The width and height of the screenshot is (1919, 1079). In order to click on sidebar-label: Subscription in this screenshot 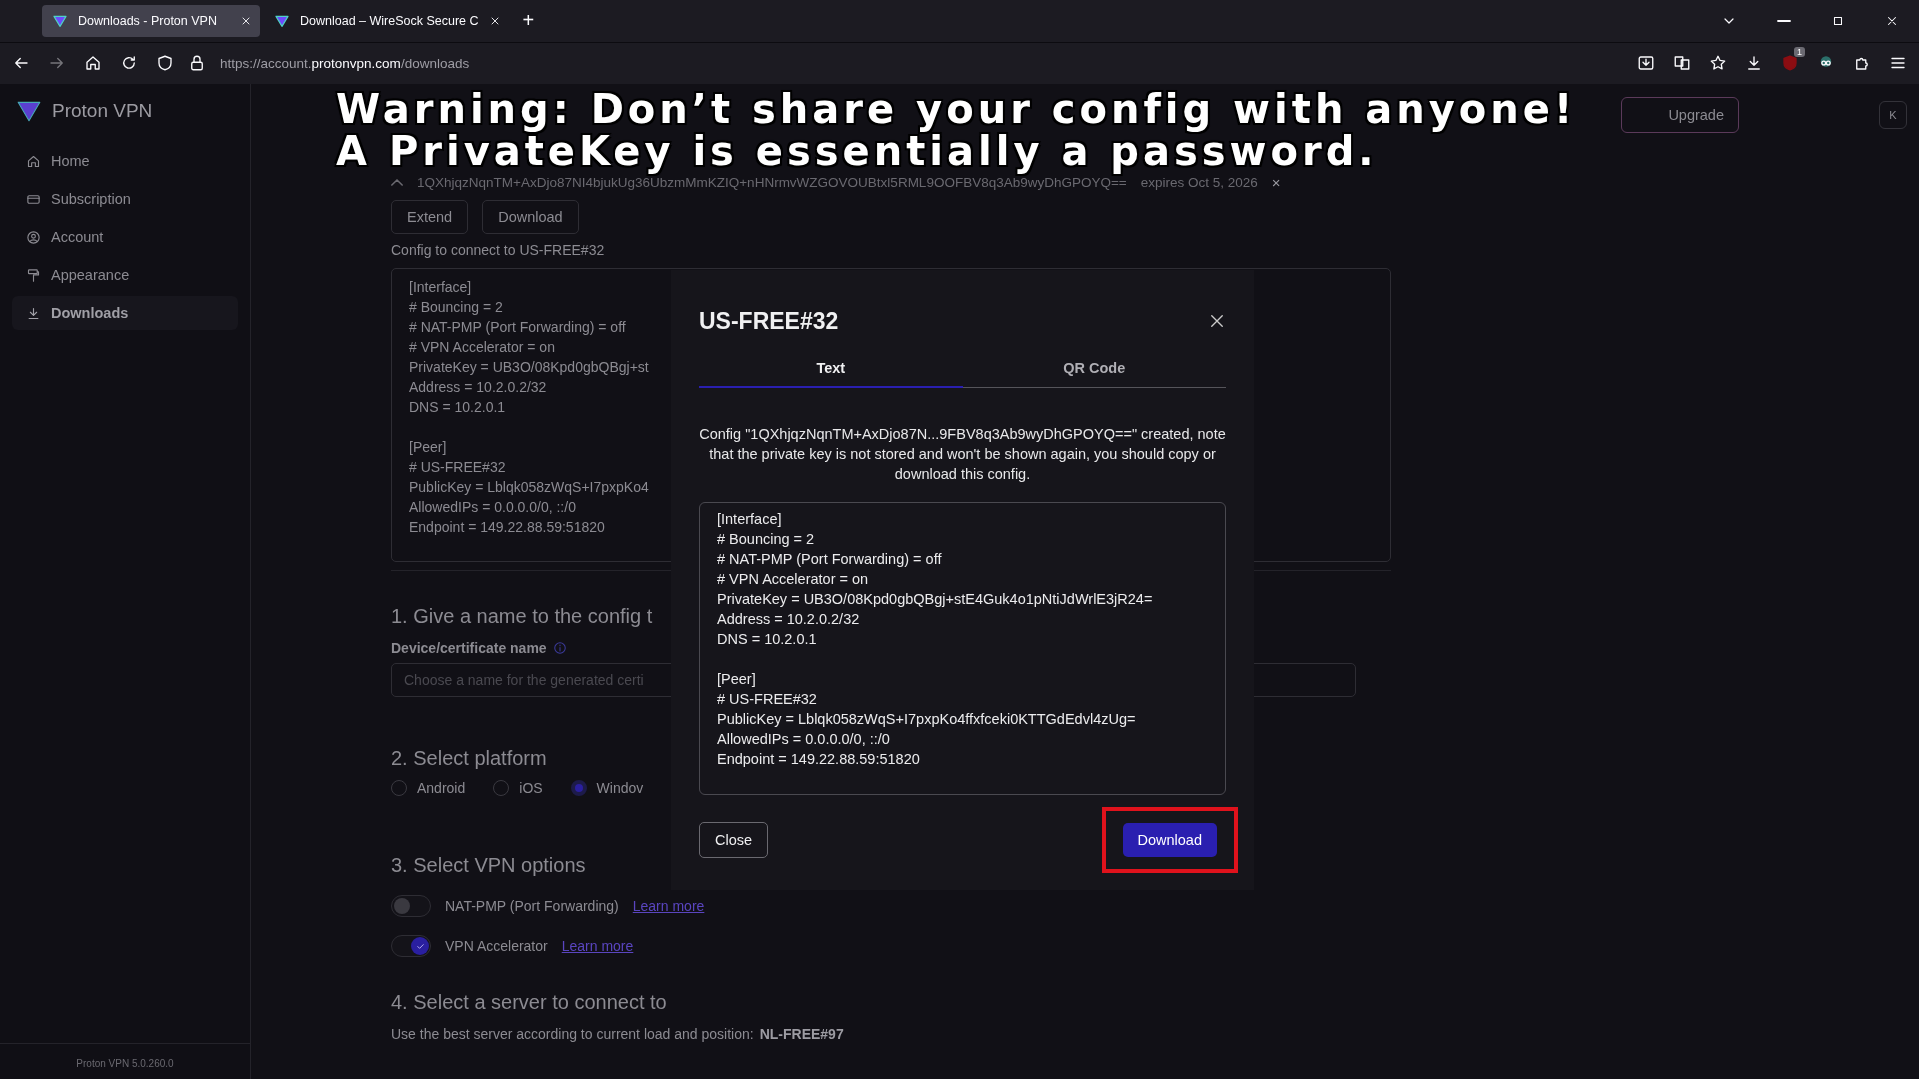, I will do `click(91, 199)`.